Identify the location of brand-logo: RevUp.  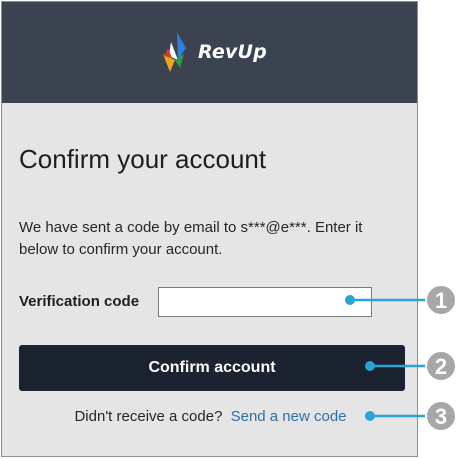
(213, 52).